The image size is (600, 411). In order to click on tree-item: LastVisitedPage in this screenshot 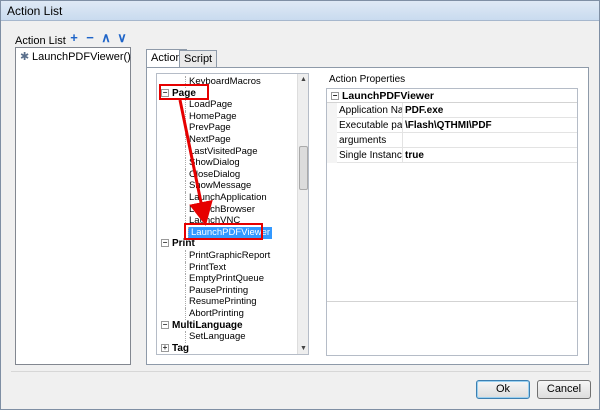, I will do `click(221, 151)`.